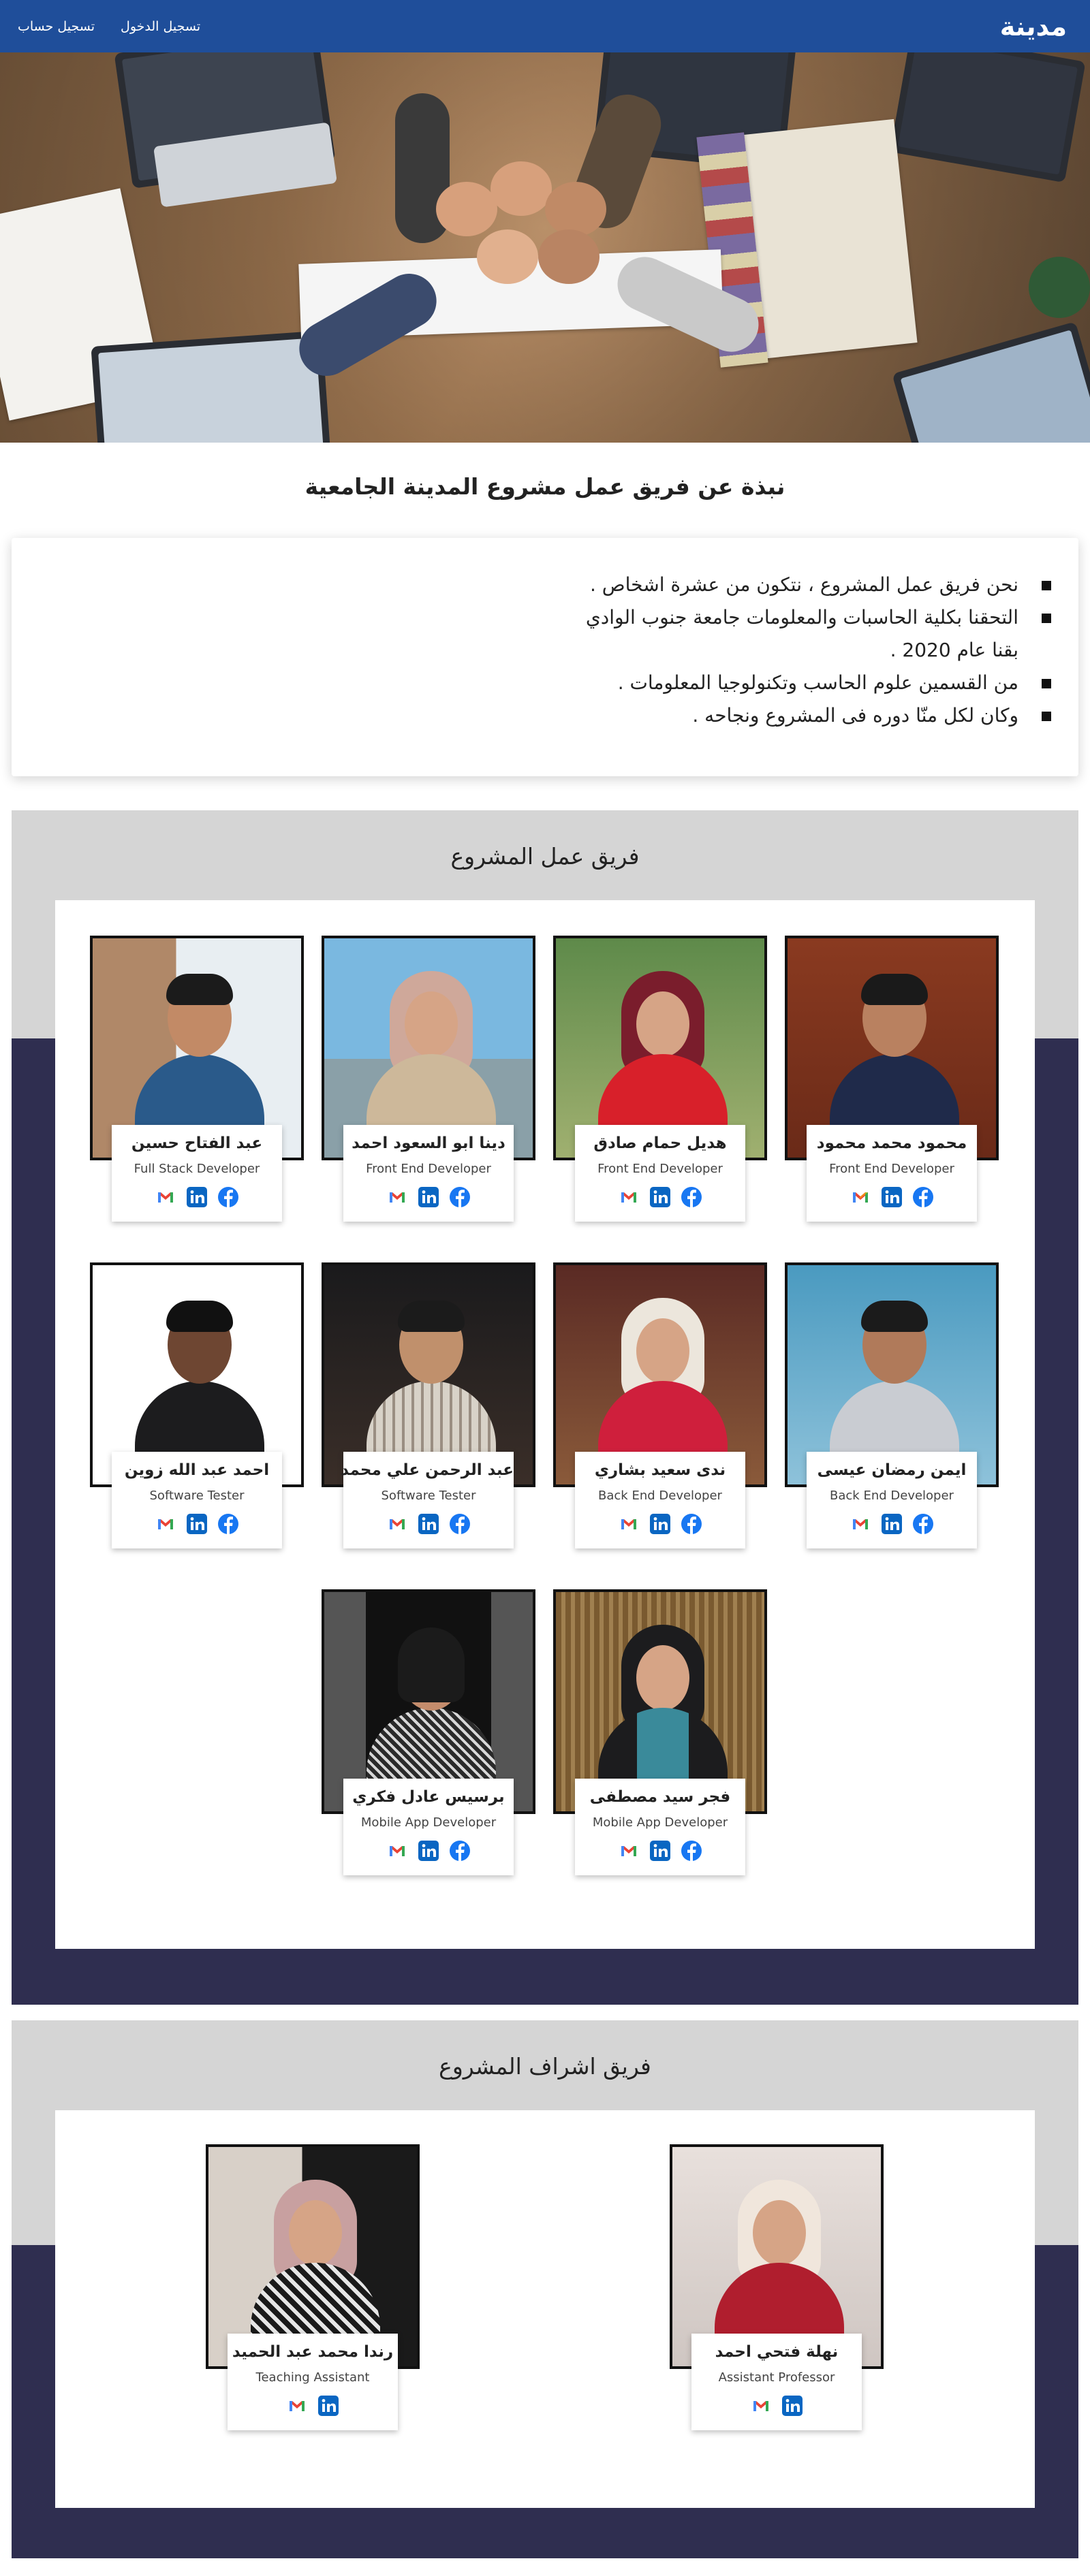  What do you see at coordinates (427, 1470) in the screenshot?
I see `member-name: عبد الرحمن علي محمد` at bounding box center [427, 1470].